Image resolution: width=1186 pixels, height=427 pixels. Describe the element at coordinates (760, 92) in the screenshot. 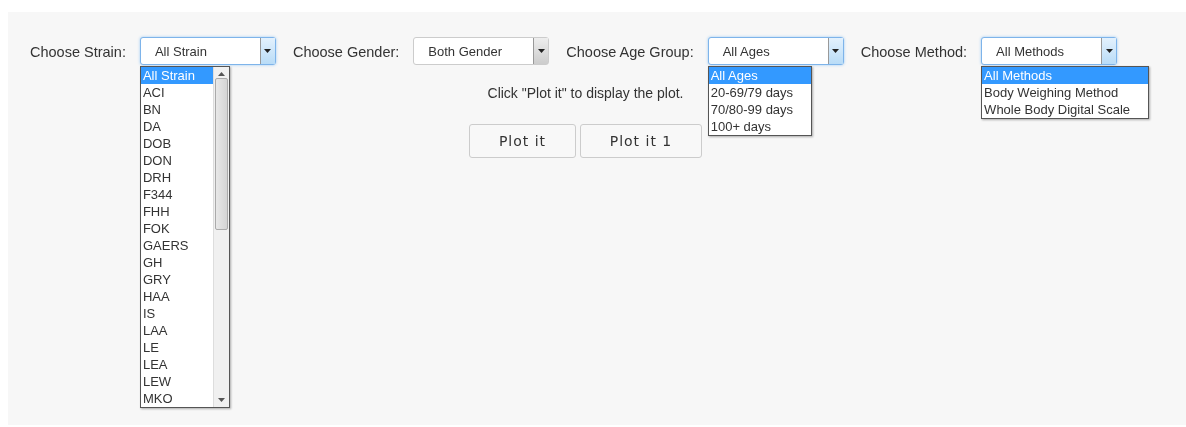

I see `dropdown-option: 20-69/79 days` at that location.